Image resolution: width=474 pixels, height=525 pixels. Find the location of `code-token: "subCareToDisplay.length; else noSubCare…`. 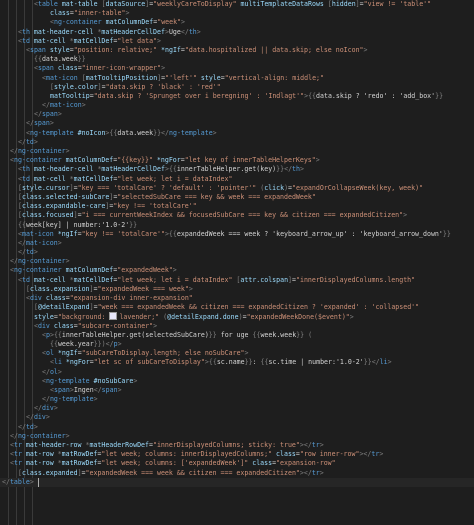

code-token: "subCareToDisplay.length; else noSubCare… is located at coordinates (163, 353).